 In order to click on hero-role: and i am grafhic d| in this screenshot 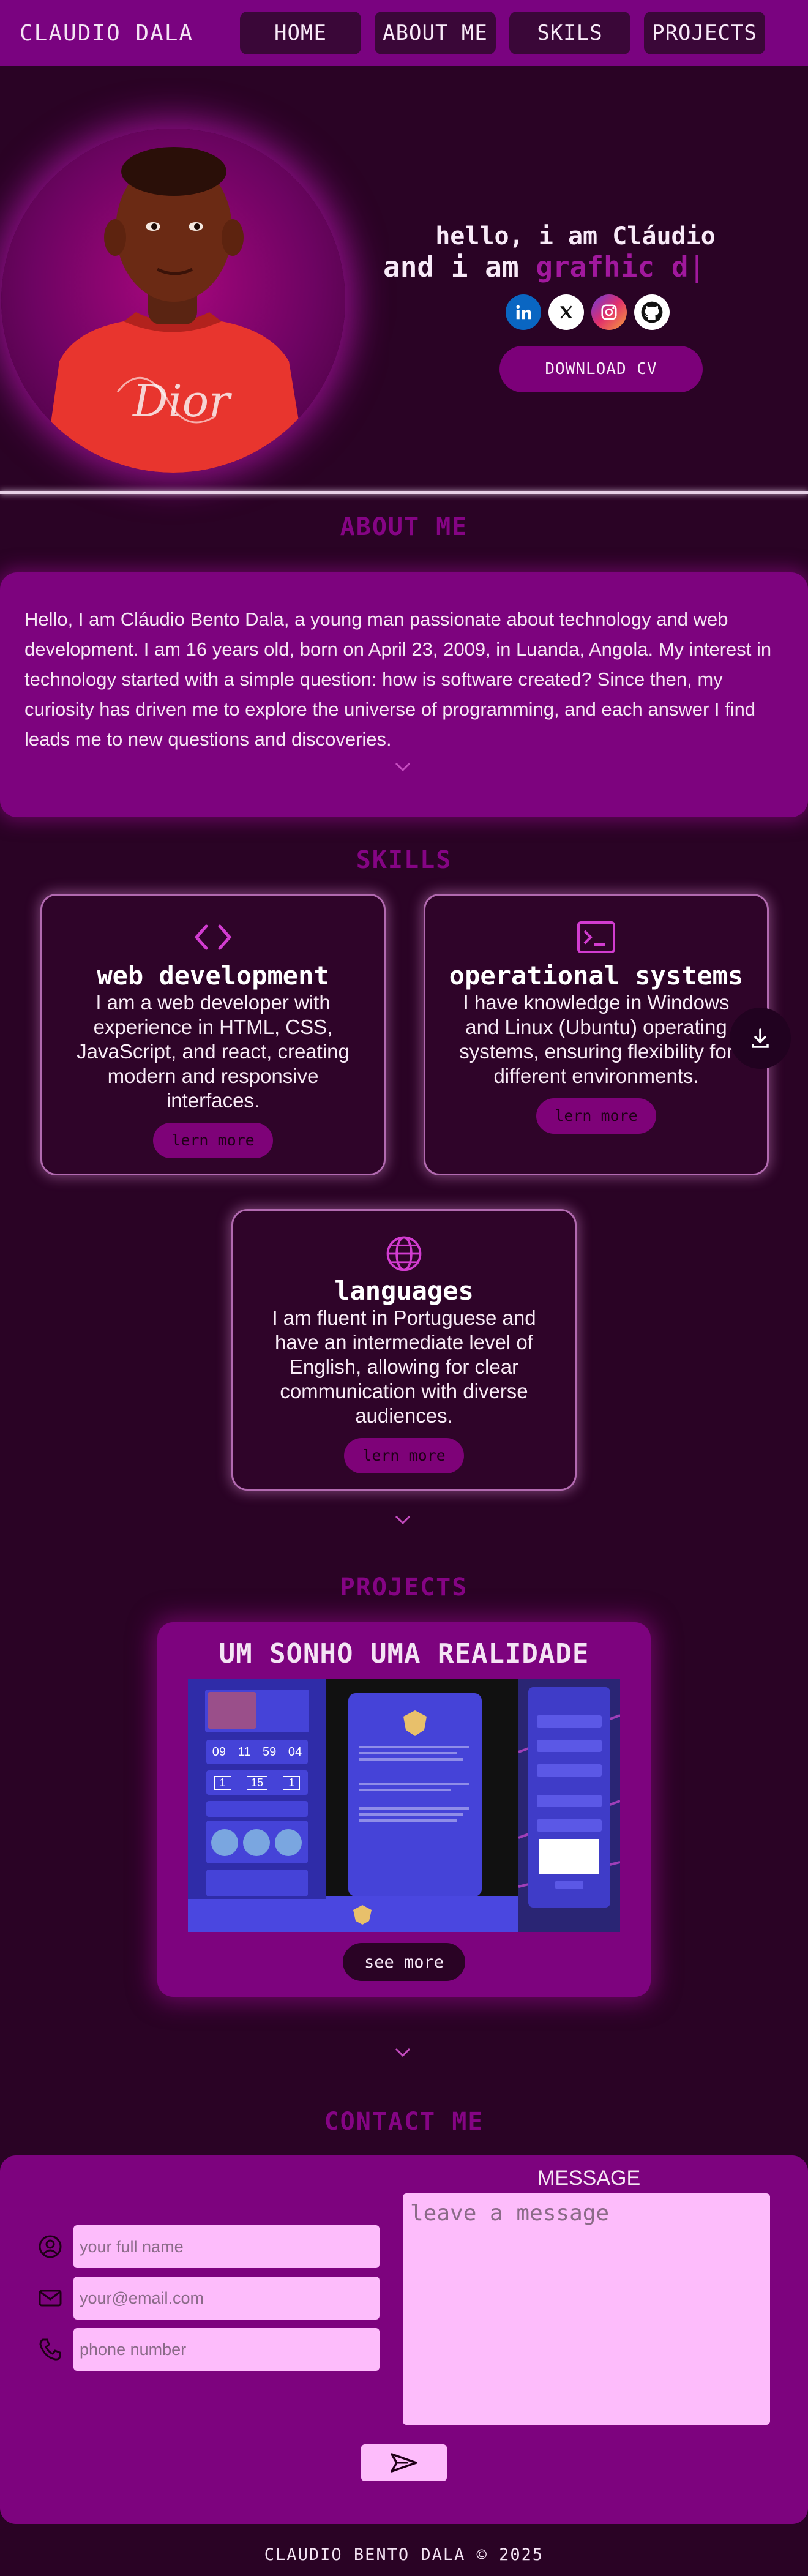, I will do `click(551, 267)`.